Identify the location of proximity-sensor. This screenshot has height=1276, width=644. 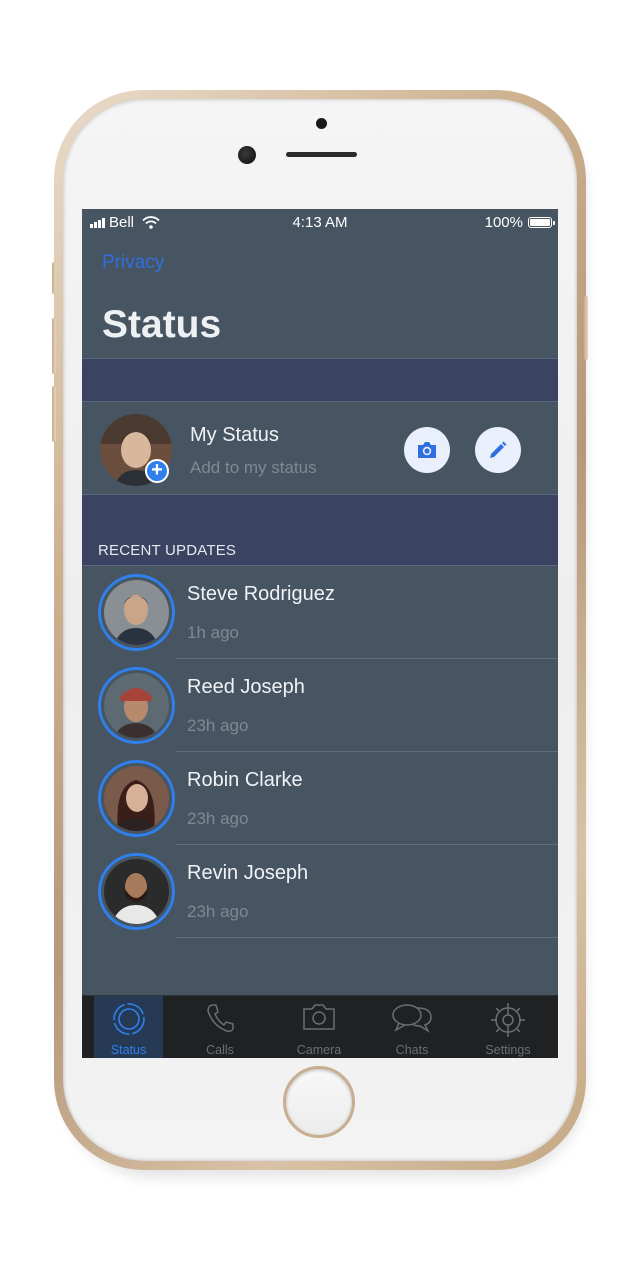
(321, 123).